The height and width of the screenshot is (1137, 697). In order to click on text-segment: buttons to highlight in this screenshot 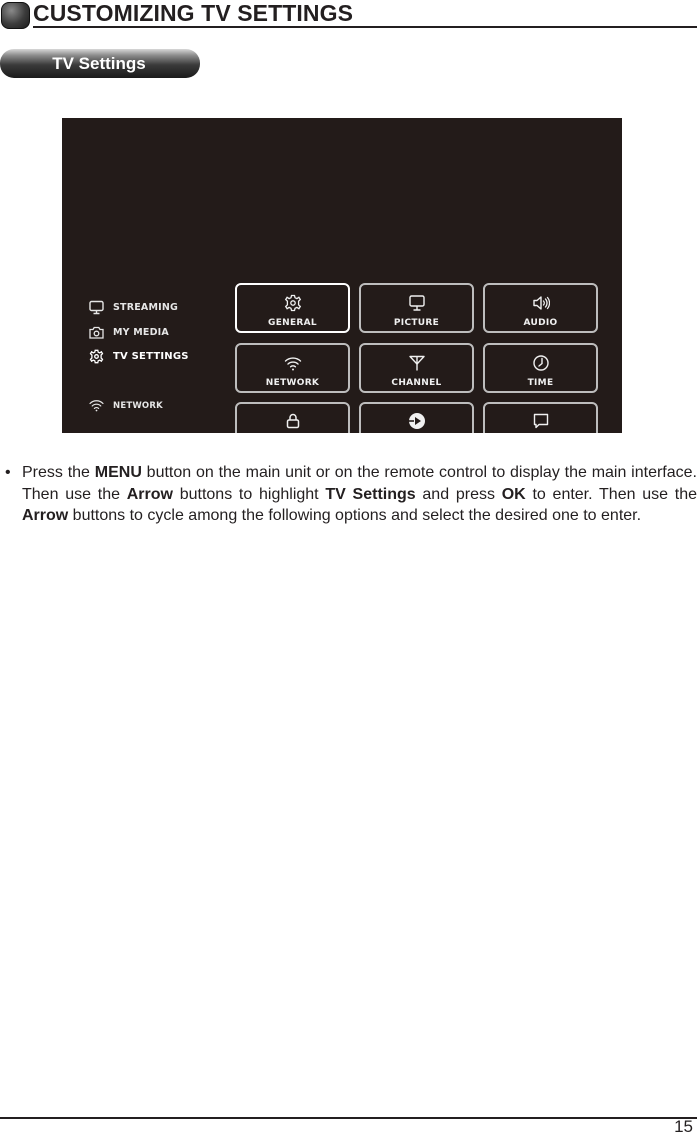, I will do `click(249, 494)`.